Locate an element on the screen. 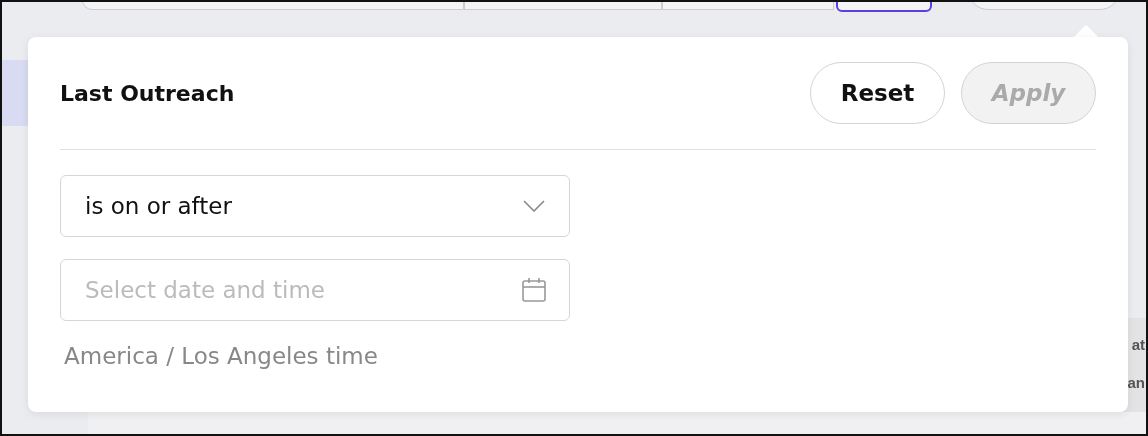  row-highlight is located at coordinates (16, 93).